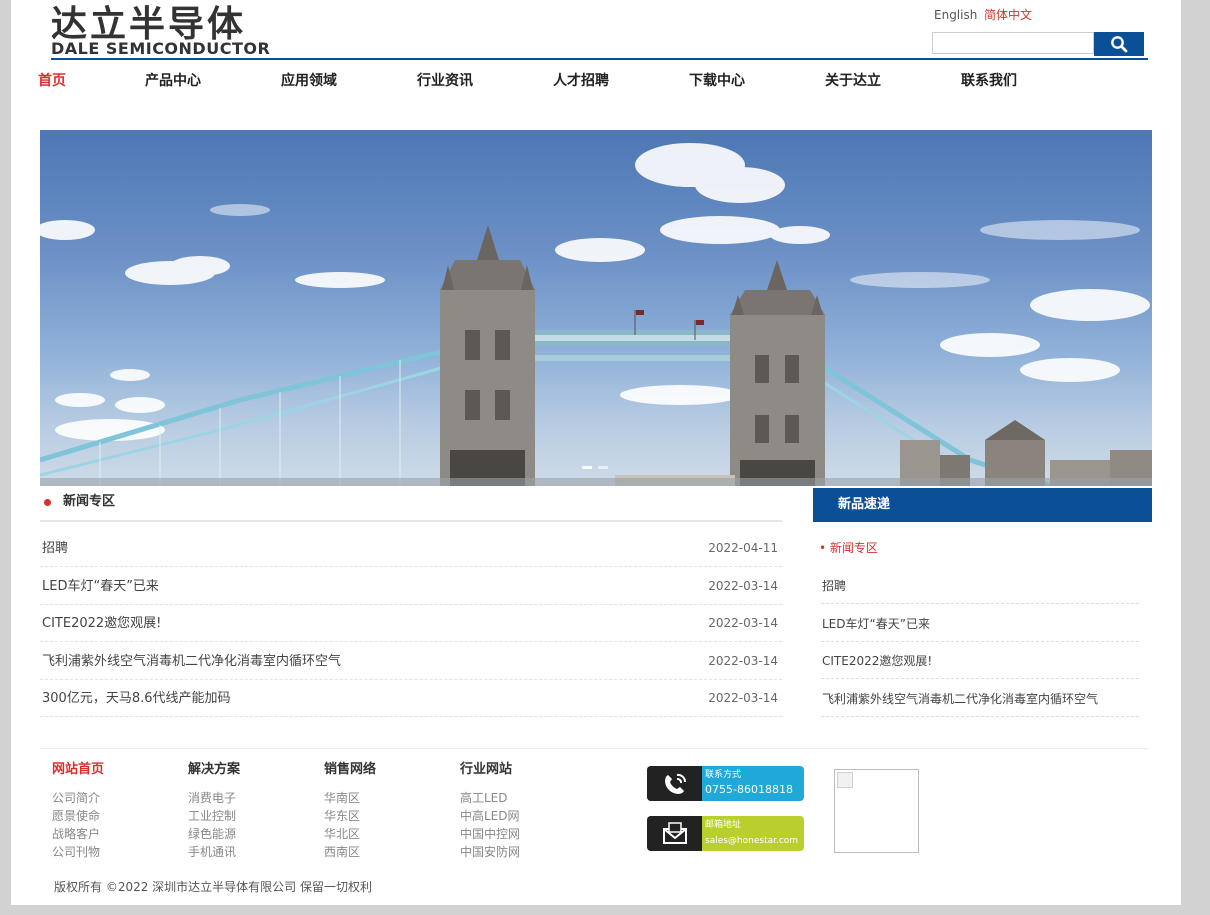  Describe the element at coordinates (752, 841) in the screenshot. I see `contact-email-value: sales@honestar.com` at that location.